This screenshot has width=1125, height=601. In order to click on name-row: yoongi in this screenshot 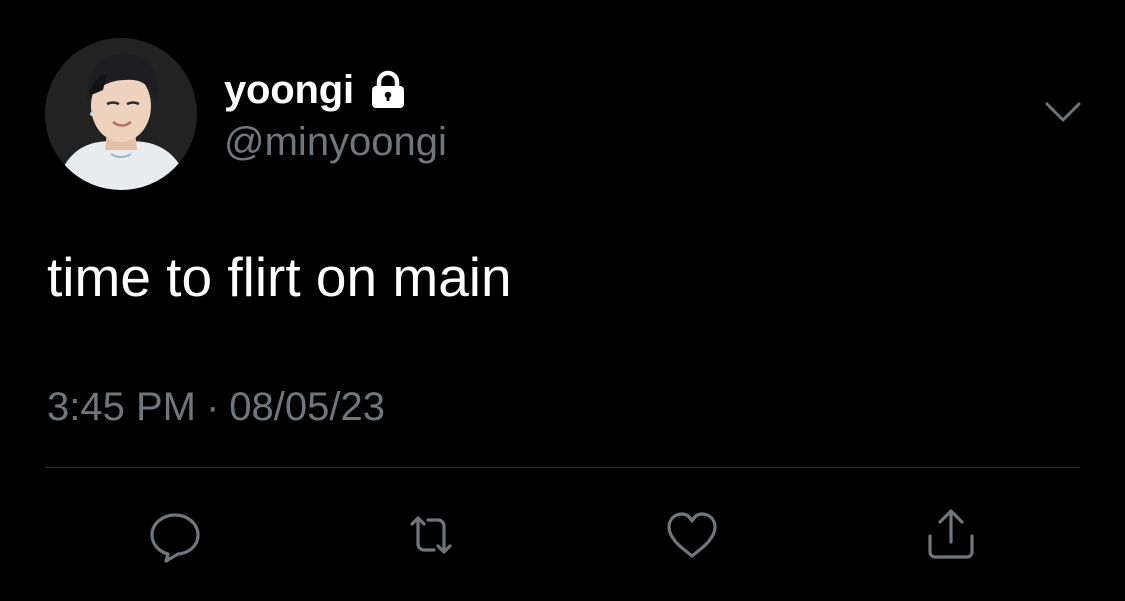, I will do `click(316, 90)`.